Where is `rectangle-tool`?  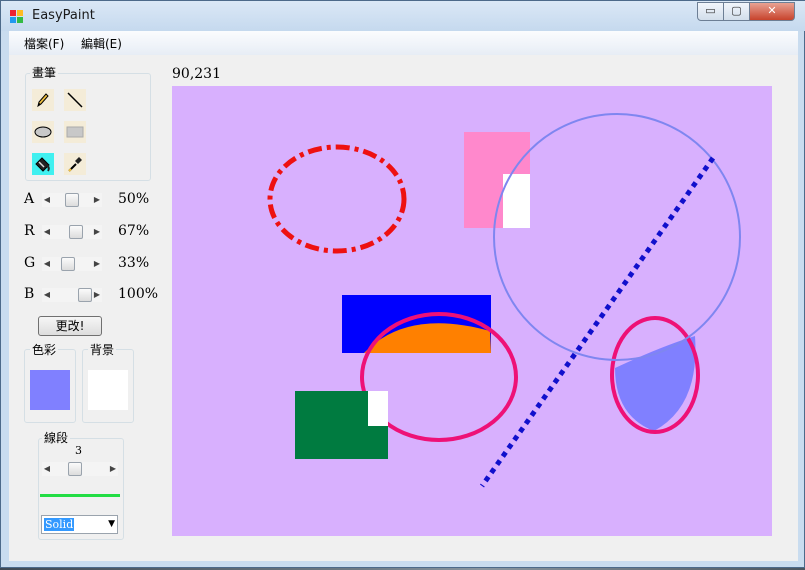 rectangle-tool is located at coordinates (75, 132).